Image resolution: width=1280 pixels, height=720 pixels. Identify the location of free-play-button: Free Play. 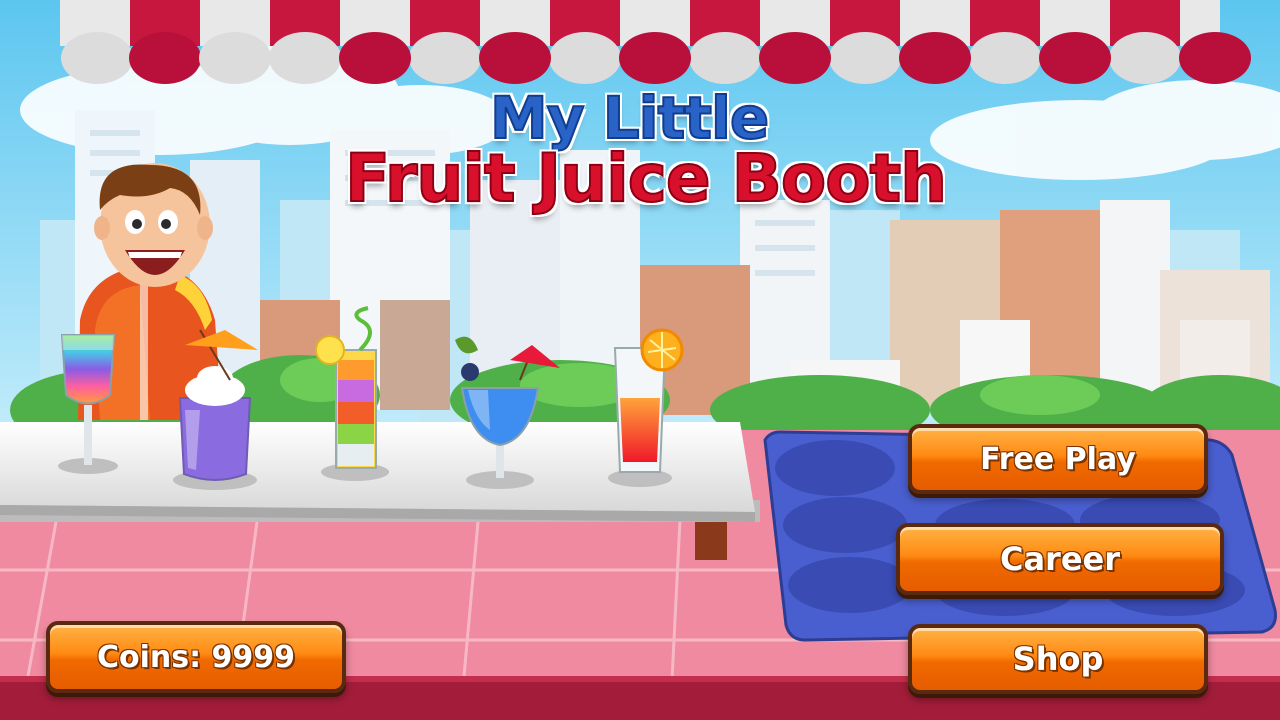
(1058, 459).